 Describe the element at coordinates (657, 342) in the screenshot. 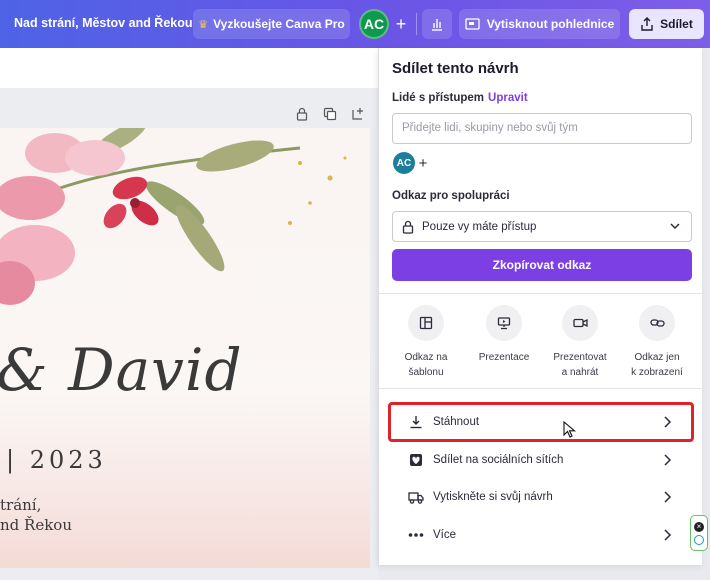

I see `view-only-link-option: Odkaz jen k zobrazení` at that location.